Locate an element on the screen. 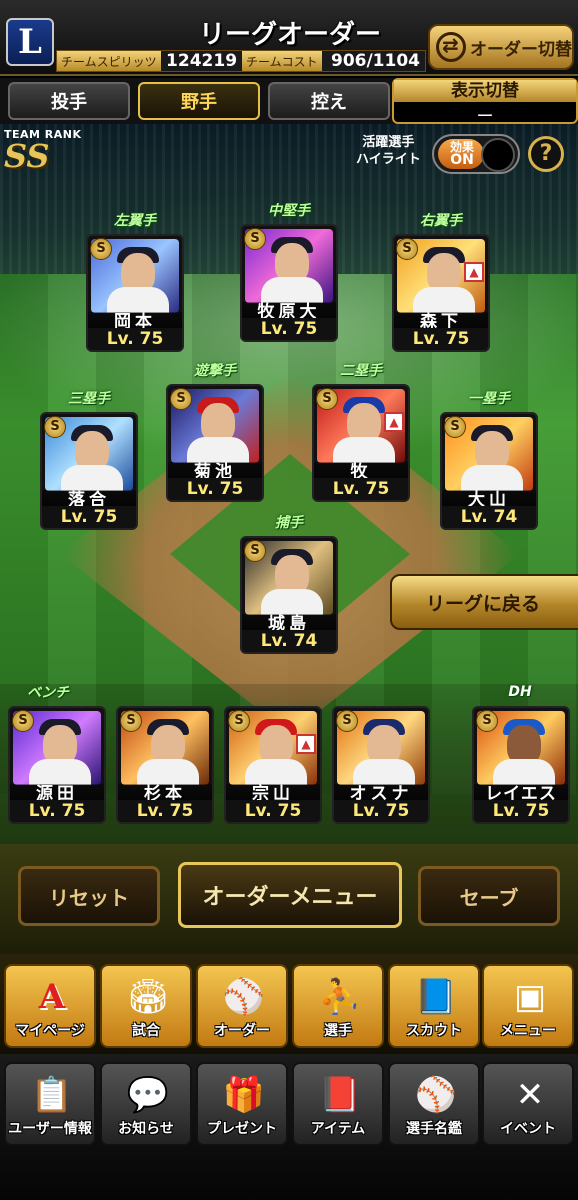 Image resolution: width=578 pixels, height=1200 pixels. nav-label: 選手 is located at coordinates (338, 1031).